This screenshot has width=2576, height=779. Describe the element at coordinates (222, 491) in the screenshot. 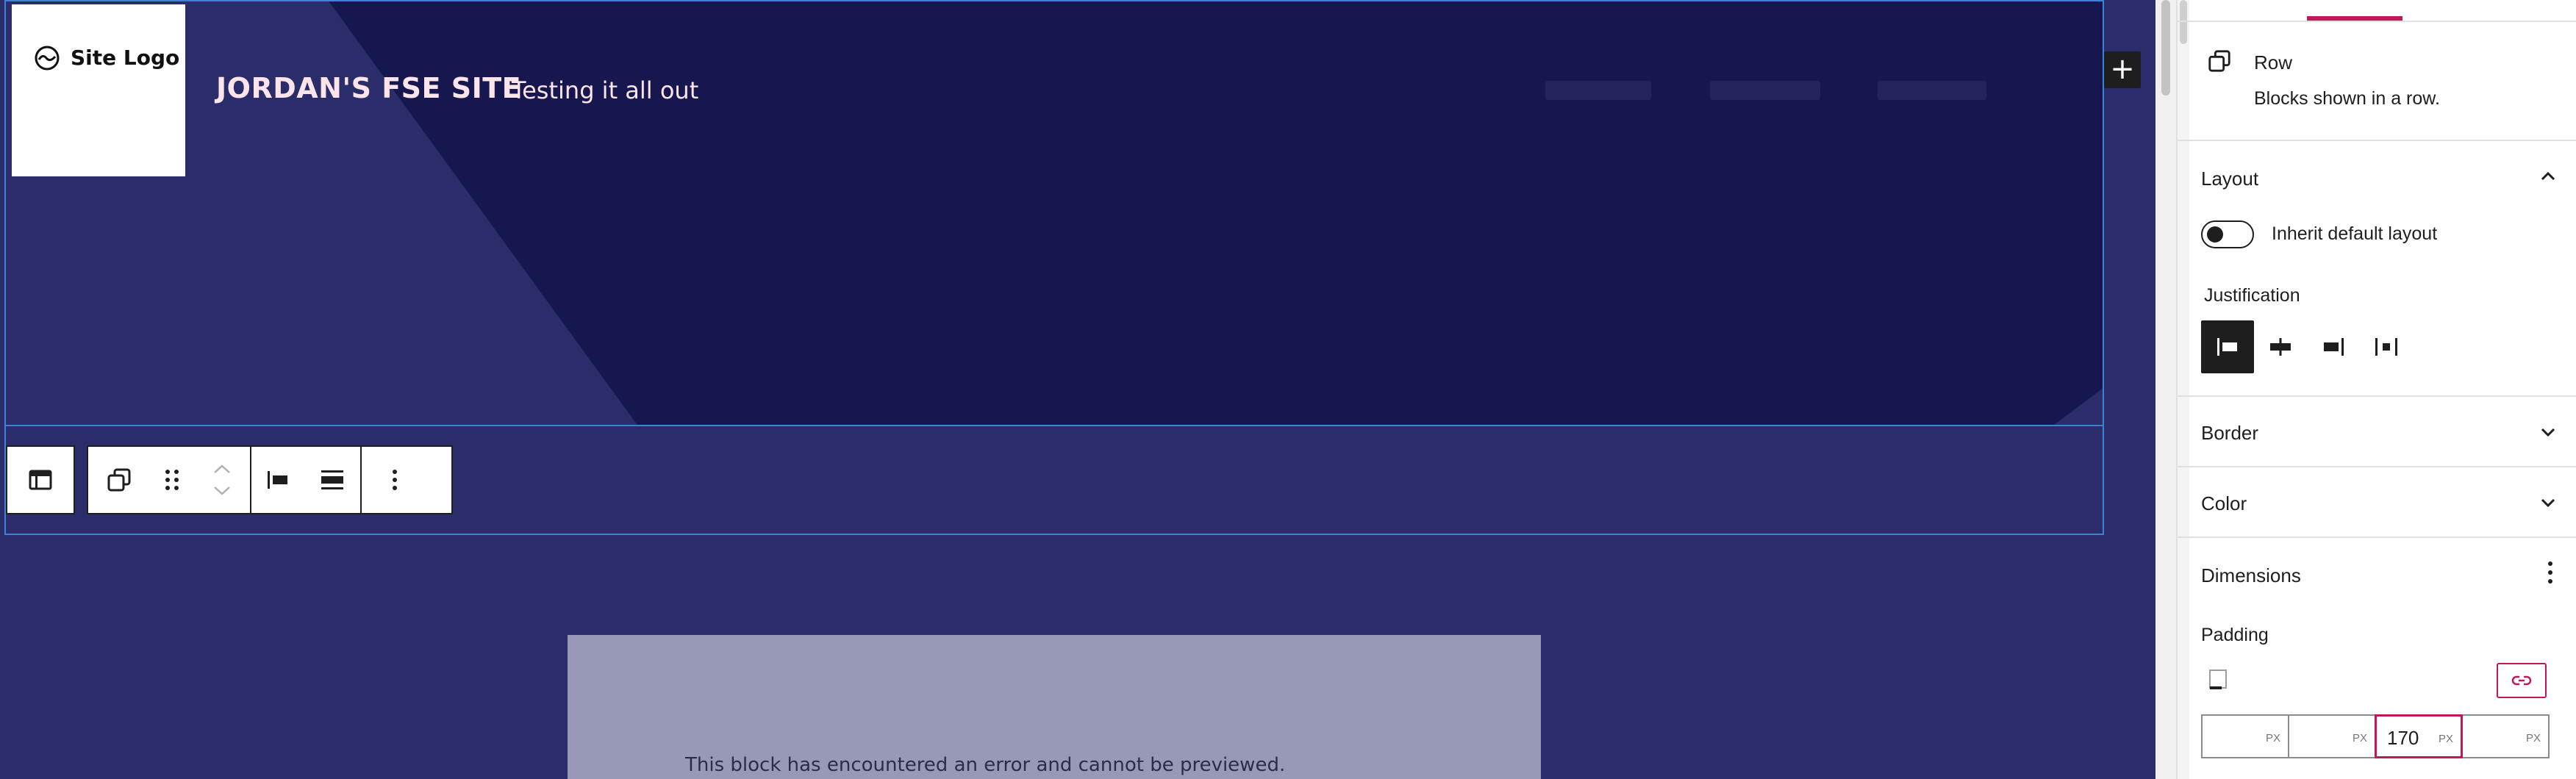

I see `move-down-icon` at that location.